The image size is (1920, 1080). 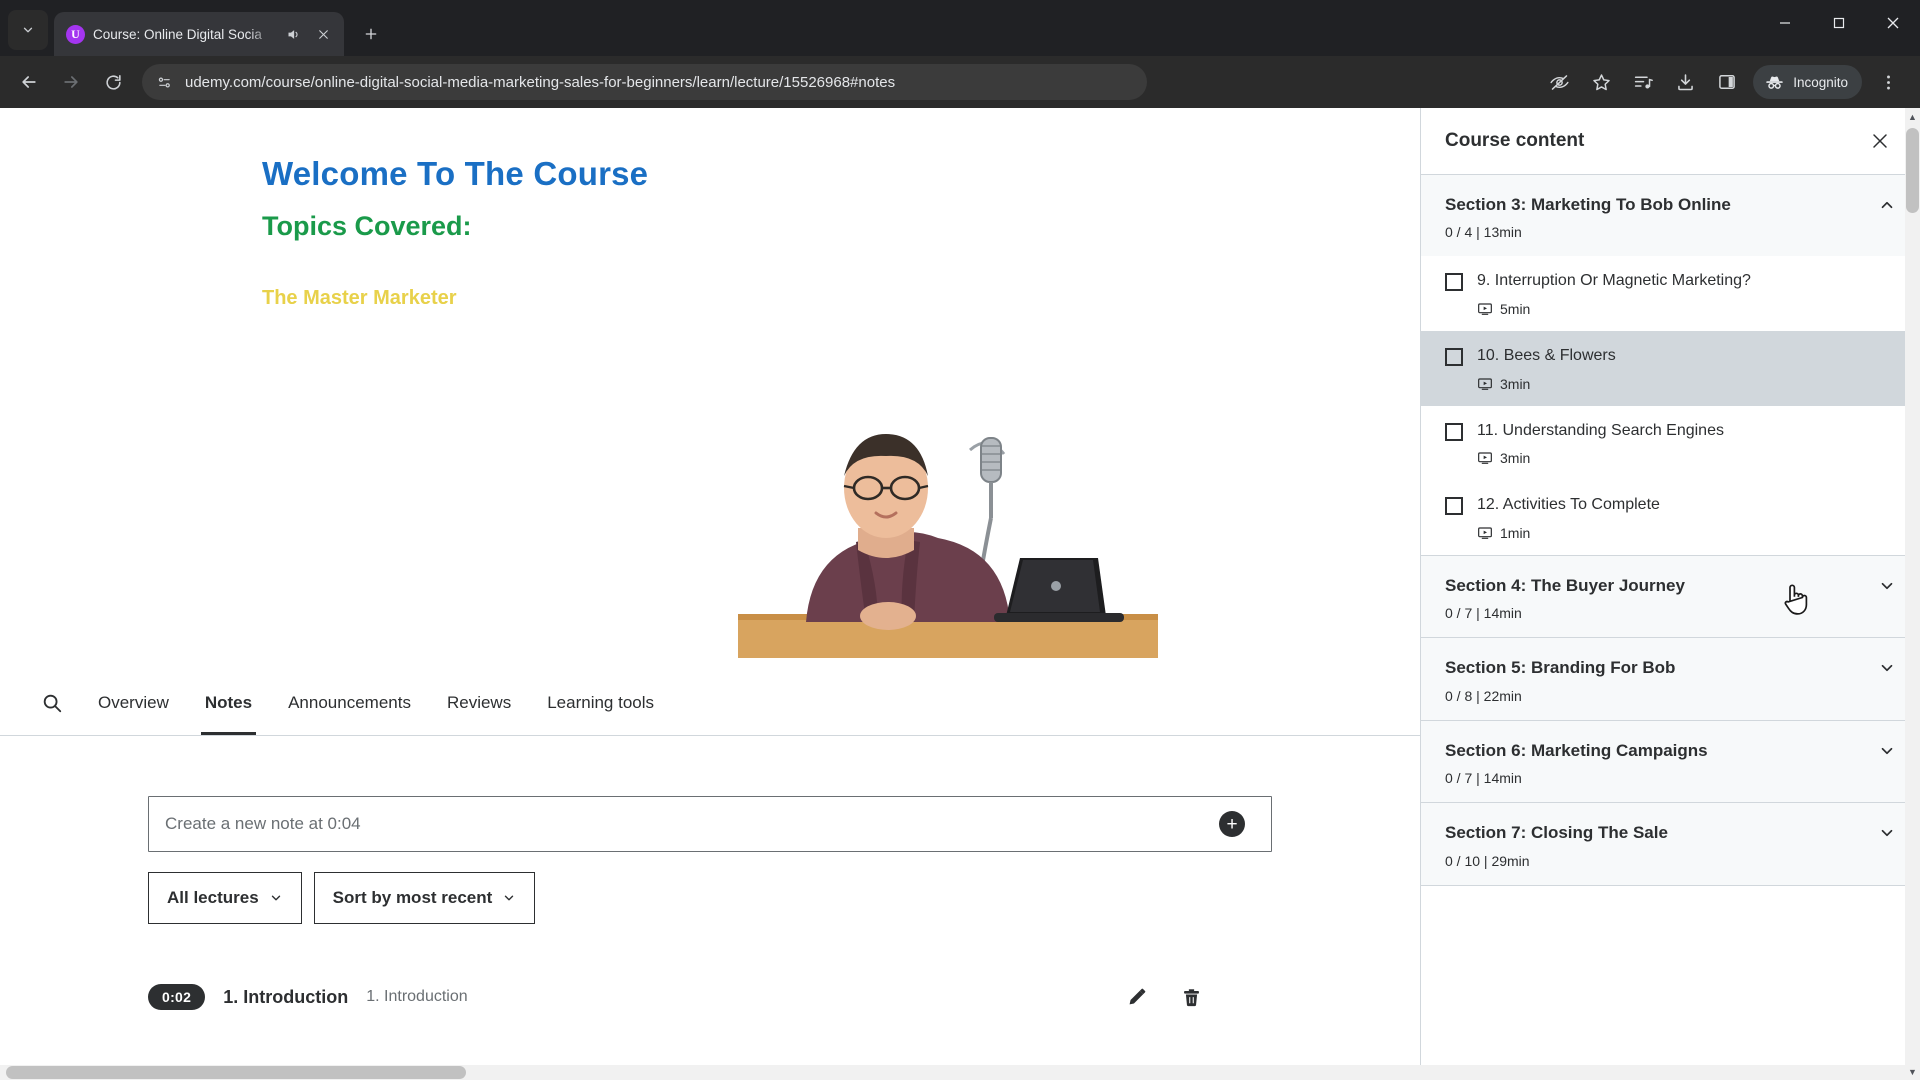 I want to click on page-horizontal-scrollbar, so click(x=952, y=1072).